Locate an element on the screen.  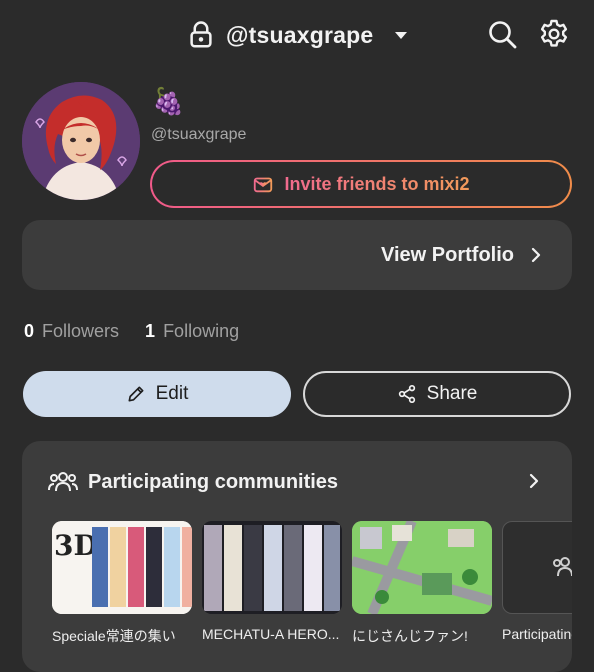
account-name: @tsuaxgrape is located at coordinates (300, 34).